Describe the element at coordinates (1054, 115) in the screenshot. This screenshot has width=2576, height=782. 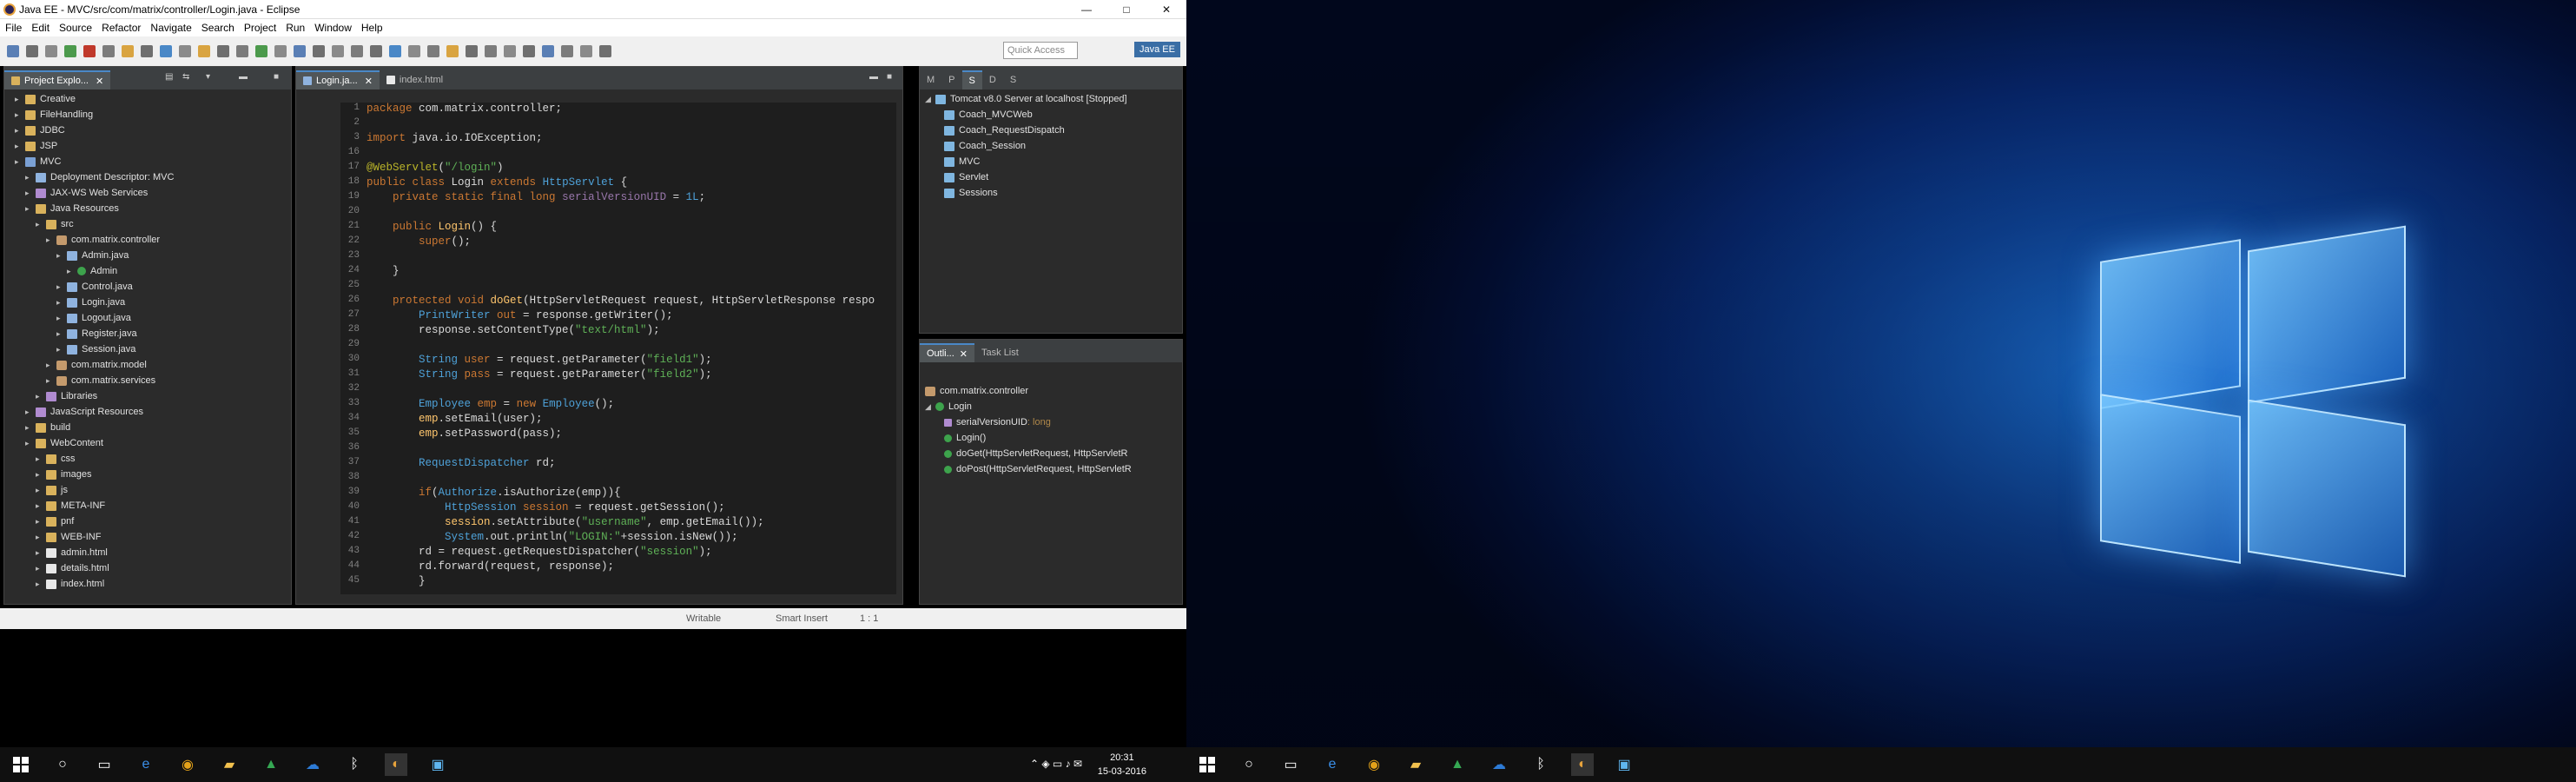
I see `server-module: Coach_MVCWeb` at that location.